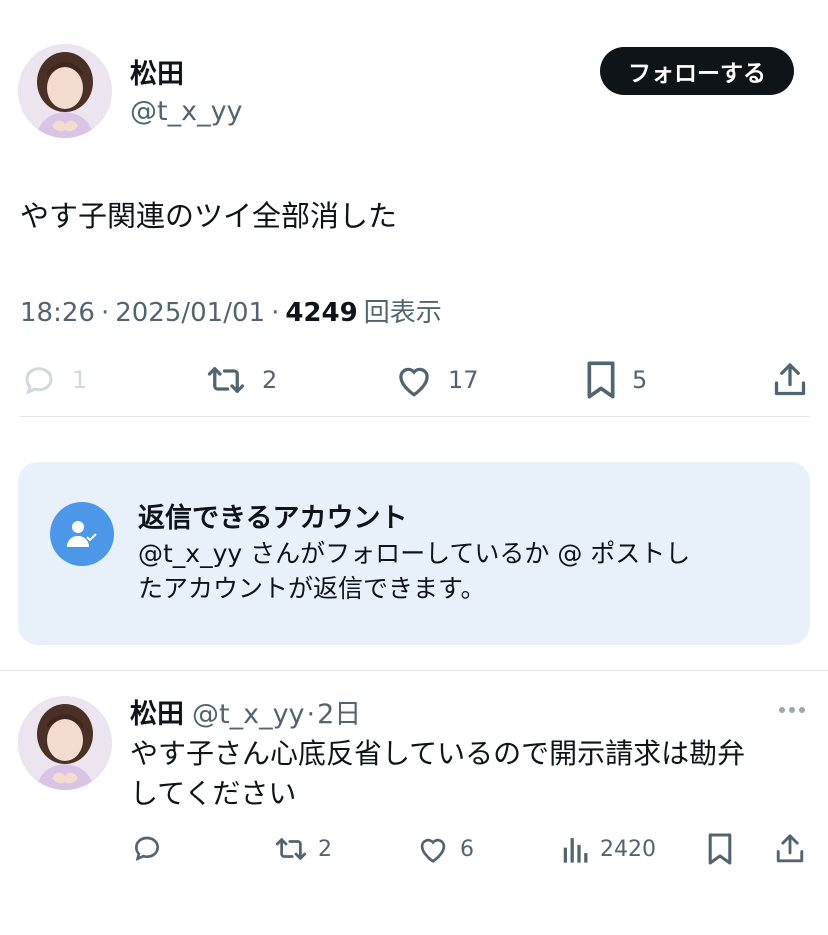 This screenshot has width=828, height=935. I want to click on reply-author-handle: @t_x_yy, so click(248, 714).